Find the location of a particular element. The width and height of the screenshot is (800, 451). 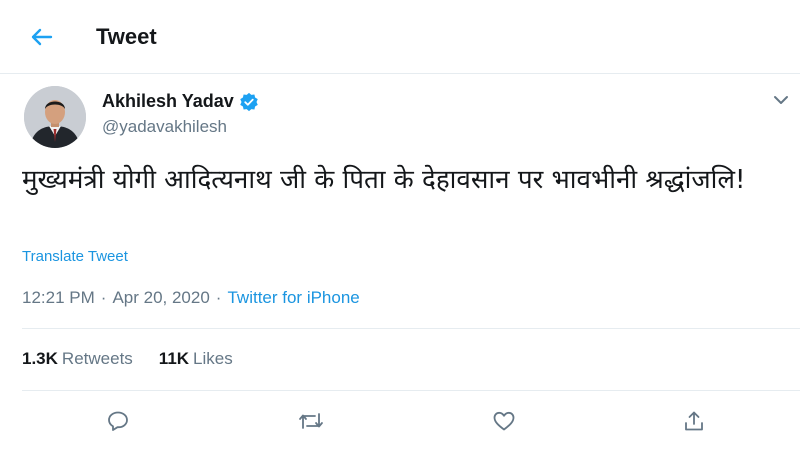

like-button is located at coordinates (504, 421).